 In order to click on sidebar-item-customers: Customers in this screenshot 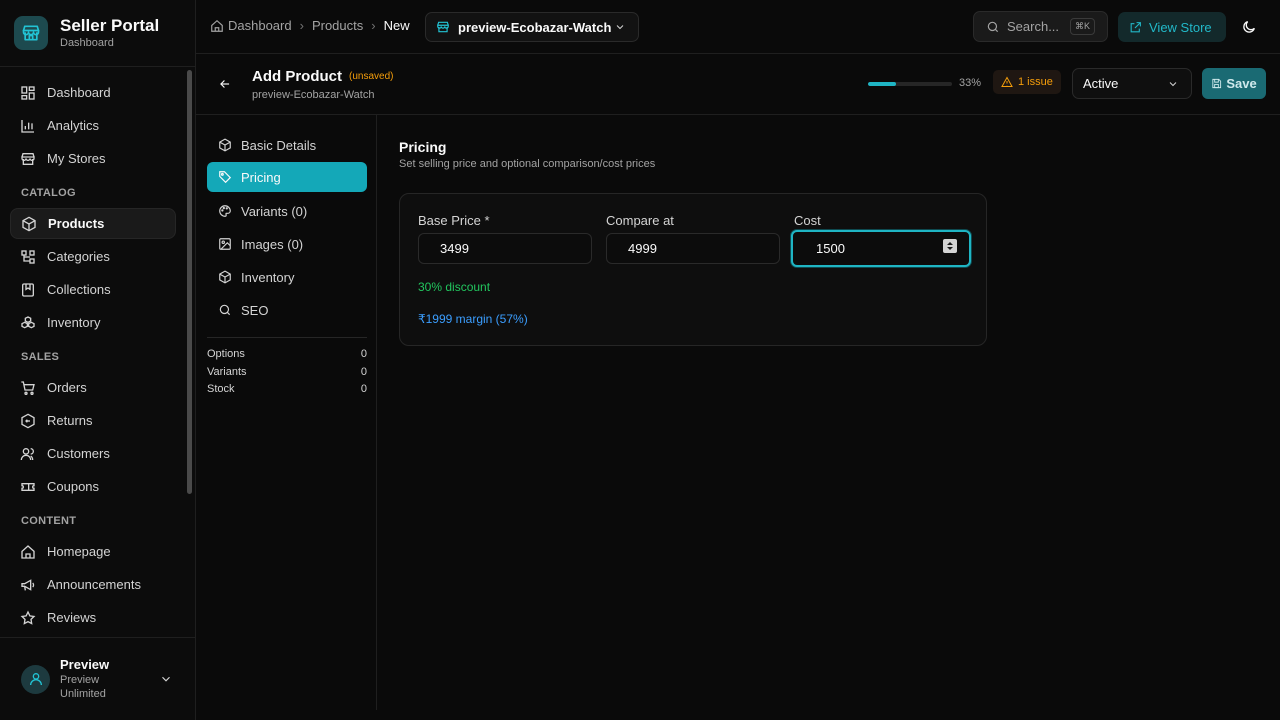, I will do `click(93, 453)`.